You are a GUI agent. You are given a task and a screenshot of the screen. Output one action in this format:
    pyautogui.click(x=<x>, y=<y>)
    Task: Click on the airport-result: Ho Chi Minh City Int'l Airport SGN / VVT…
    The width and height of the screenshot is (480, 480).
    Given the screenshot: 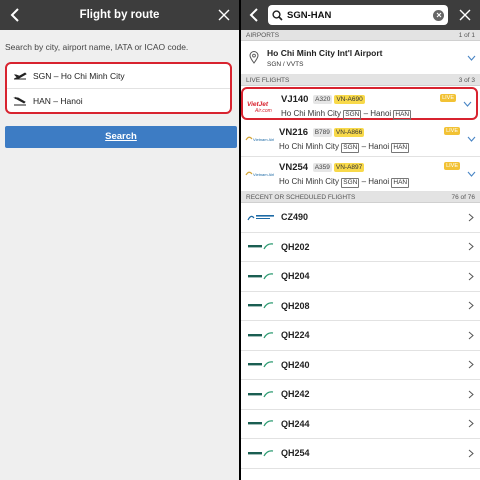 What is the action you would take?
    pyautogui.click(x=360, y=58)
    